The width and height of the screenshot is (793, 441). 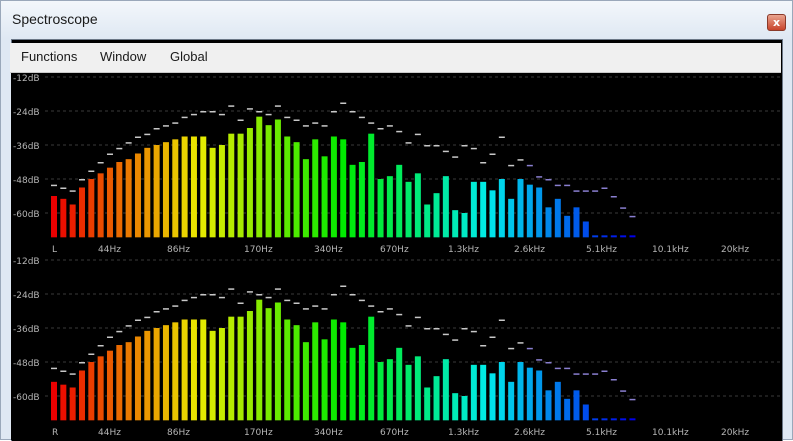 I want to click on frequency-label: 670Hz, so click(x=394, y=250).